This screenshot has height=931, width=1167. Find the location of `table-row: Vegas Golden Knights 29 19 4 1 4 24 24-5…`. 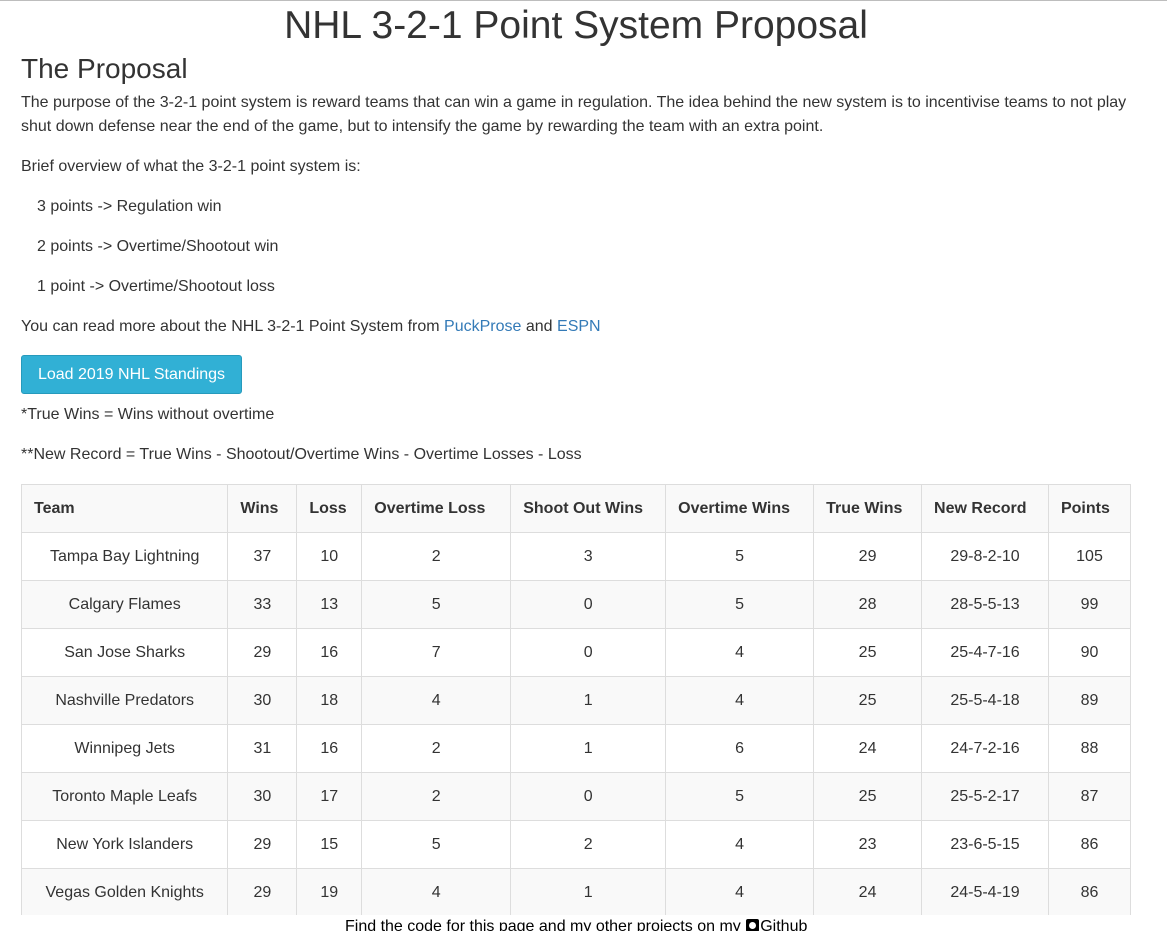

table-row: Vegas Golden Knights 29 19 4 1 4 24 24-5… is located at coordinates (576, 892).